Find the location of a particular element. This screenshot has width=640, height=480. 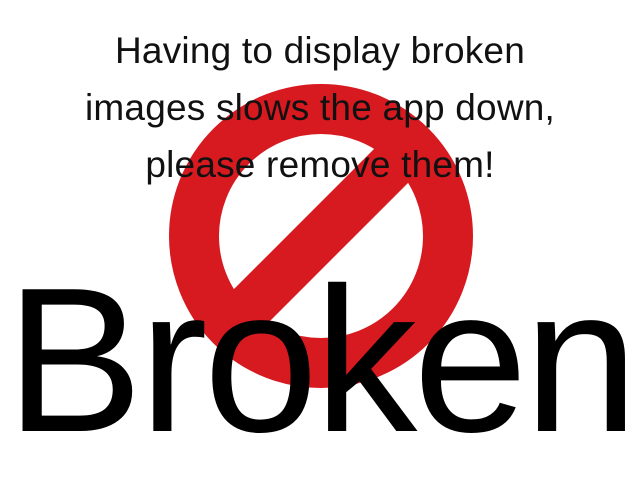

warning-message-line: please remove them! is located at coordinates (320, 164).